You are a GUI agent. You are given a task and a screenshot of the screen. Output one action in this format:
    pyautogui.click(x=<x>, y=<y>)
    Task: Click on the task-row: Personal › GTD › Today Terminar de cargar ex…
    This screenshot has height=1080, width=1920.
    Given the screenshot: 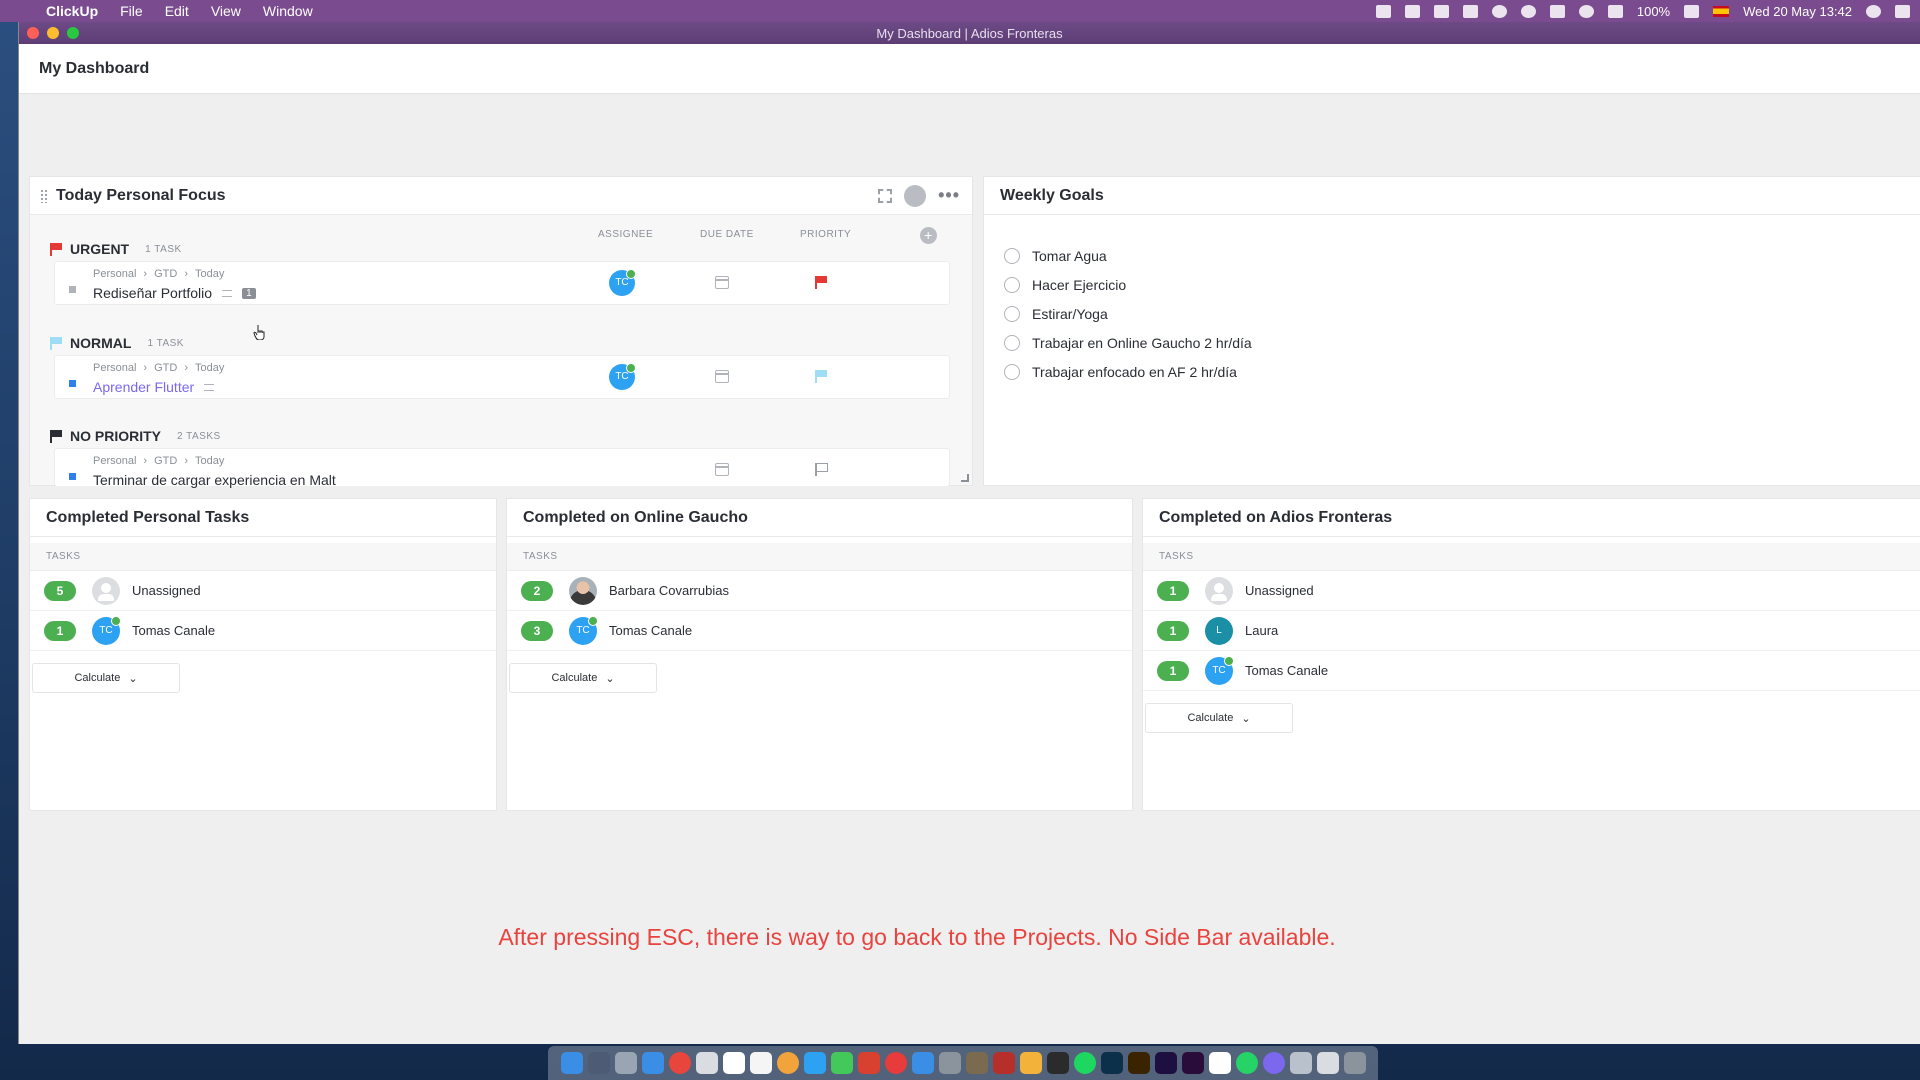 What is the action you would take?
    pyautogui.click(x=502, y=468)
    